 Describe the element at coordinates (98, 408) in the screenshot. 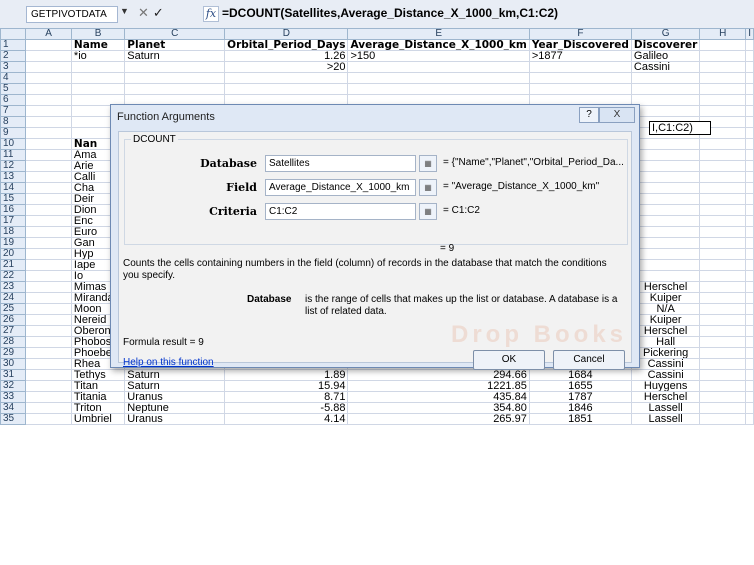

I see `cell: Triton` at that location.